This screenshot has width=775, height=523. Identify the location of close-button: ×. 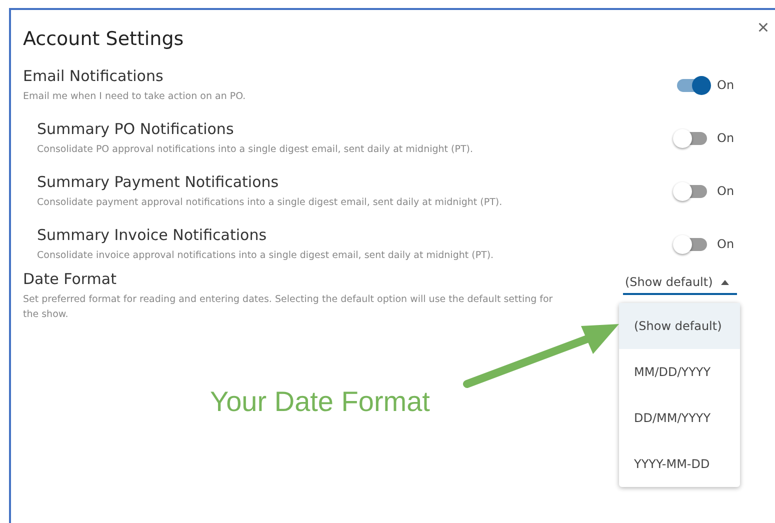
(763, 28).